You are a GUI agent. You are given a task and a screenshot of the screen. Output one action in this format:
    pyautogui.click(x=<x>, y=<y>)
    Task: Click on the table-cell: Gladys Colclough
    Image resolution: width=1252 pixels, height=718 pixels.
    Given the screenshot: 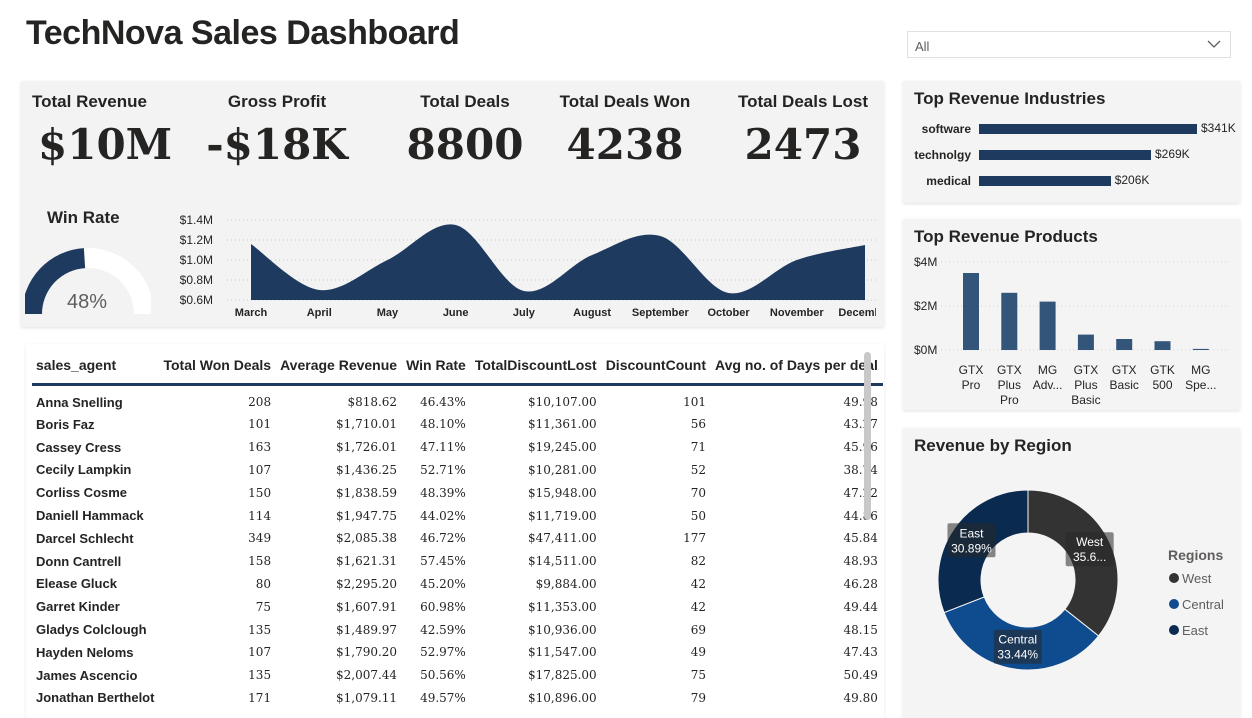 What is the action you would take?
    pyautogui.click(x=96, y=629)
    